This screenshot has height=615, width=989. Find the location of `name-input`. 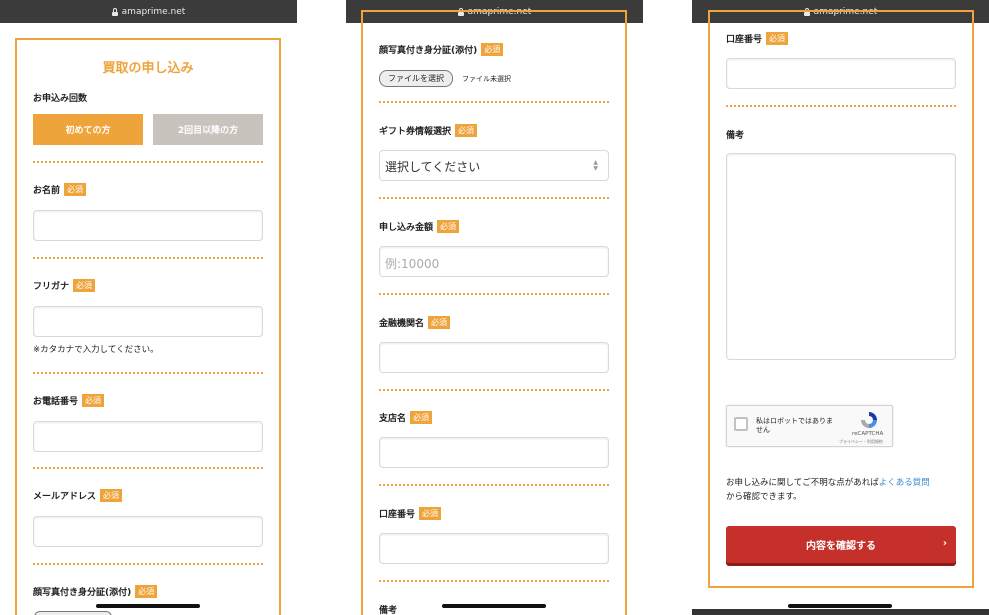

name-input is located at coordinates (148, 225).